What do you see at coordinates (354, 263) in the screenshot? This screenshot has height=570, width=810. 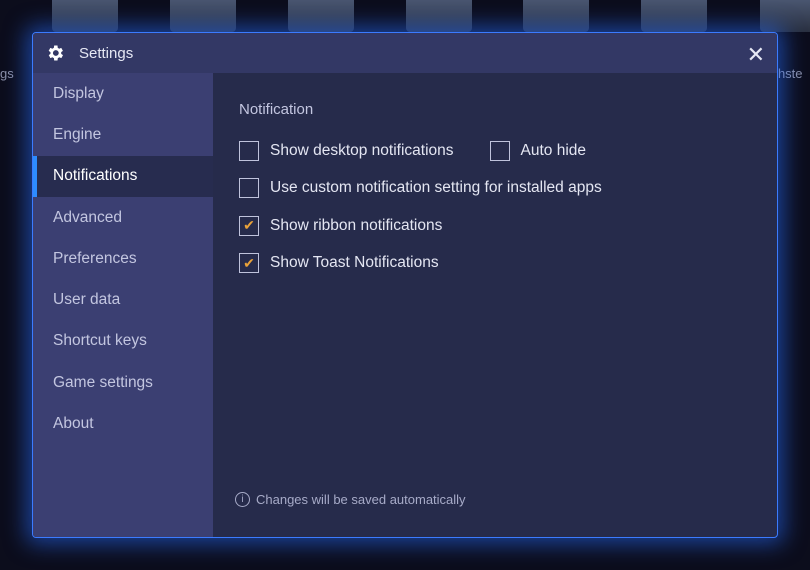 I see `checkbox-label: Show Toast Notifications` at bounding box center [354, 263].